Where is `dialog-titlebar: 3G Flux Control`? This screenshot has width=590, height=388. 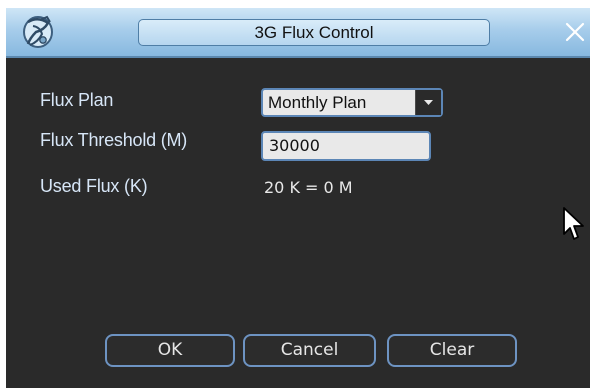 dialog-titlebar: 3G Flux Control is located at coordinates (298, 33).